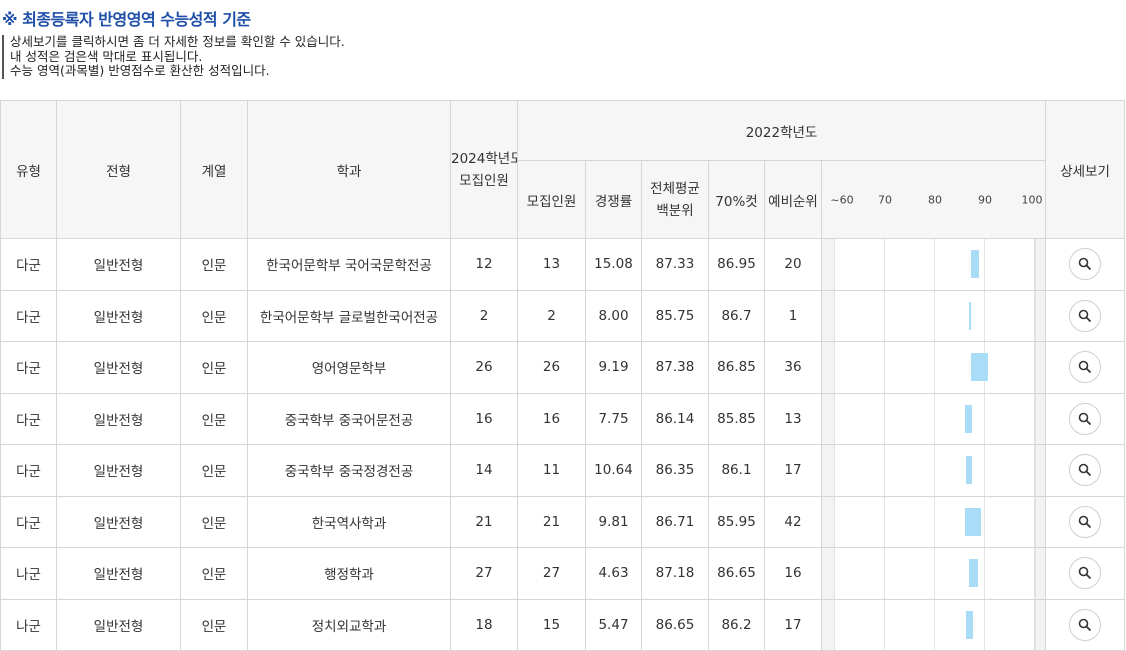  What do you see at coordinates (484, 573) in the screenshot?
I see `row-quota-2024: 27` at bounding box center [484, 573].